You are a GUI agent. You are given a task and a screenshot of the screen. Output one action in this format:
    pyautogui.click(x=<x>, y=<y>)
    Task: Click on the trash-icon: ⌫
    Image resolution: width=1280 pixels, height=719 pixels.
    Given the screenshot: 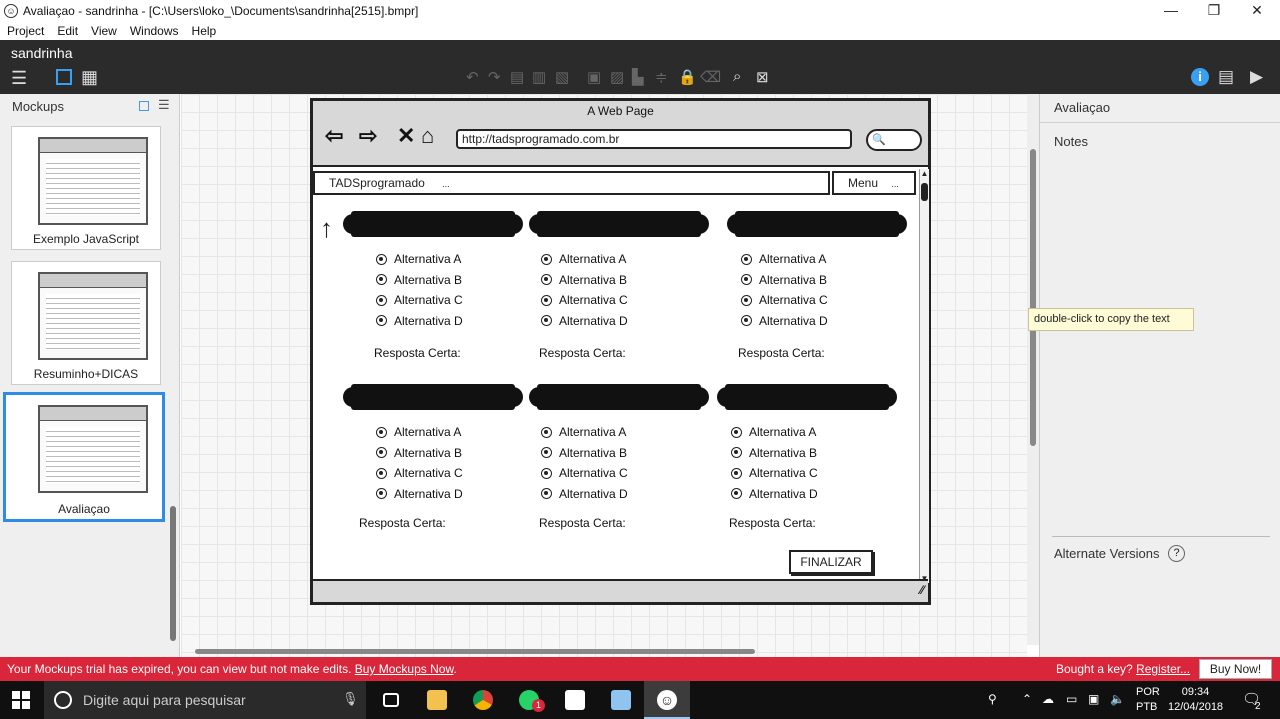 What is the action you would take?
    pyautogui.click(x=710, y=77)
    